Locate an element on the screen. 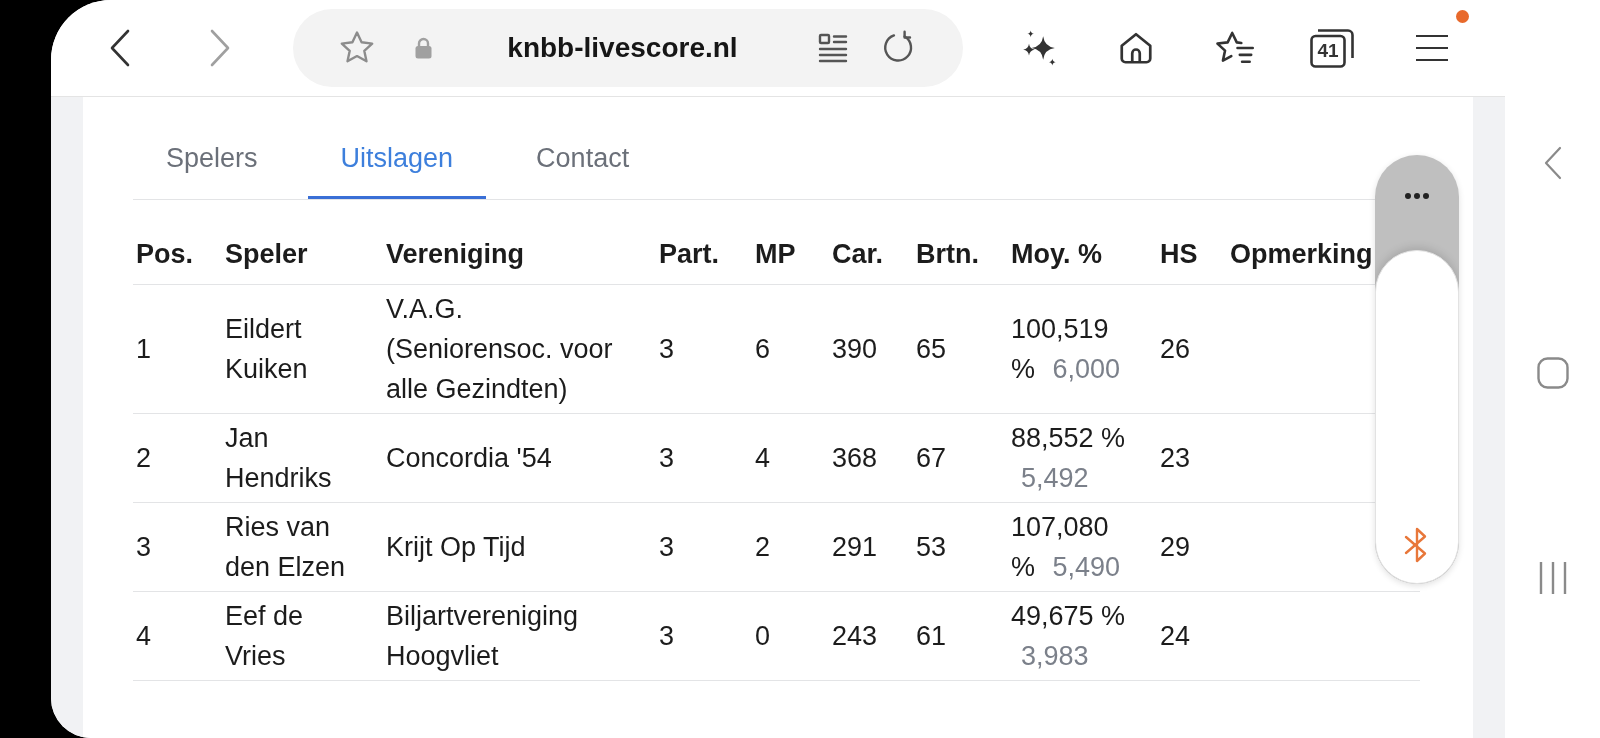 The height and width of the screenshot is (738, 1600). table-cell: 243 is located at coordinates (855, 636).